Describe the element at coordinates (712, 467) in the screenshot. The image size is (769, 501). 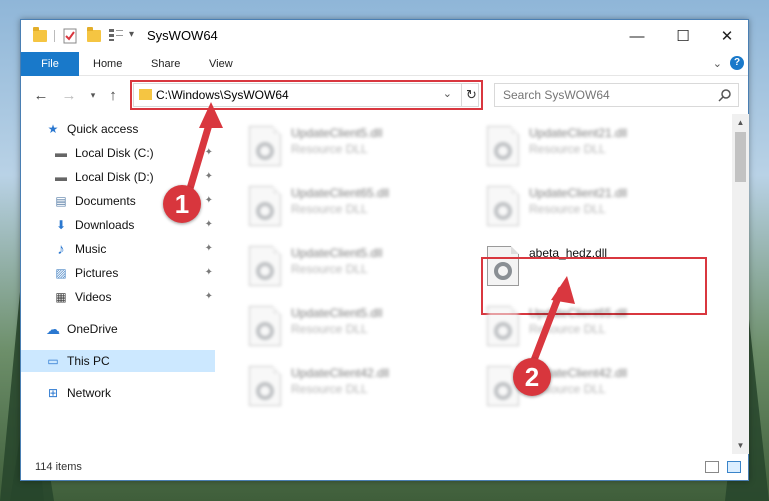
I see `details-view-icon` at that location.